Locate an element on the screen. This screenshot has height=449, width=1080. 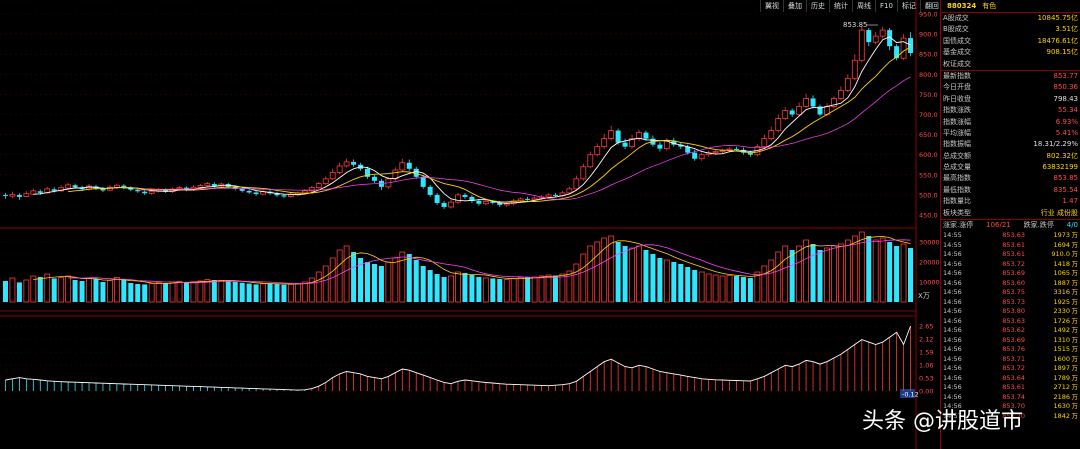
tick-p: 853.80 is located at coordinates (1013, 311).